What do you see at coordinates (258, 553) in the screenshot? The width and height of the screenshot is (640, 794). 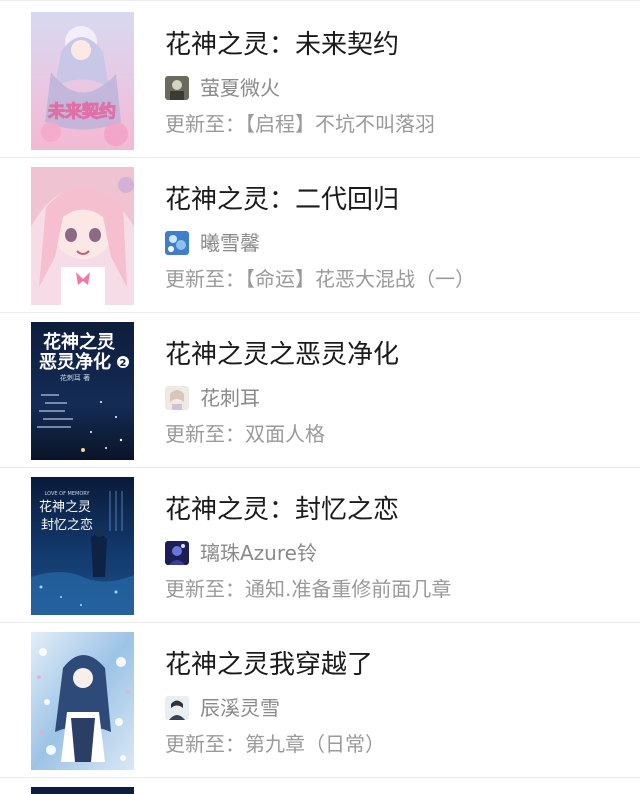 I see `author-name: 璃珠Azure铃` at bounding box center [258, 553].